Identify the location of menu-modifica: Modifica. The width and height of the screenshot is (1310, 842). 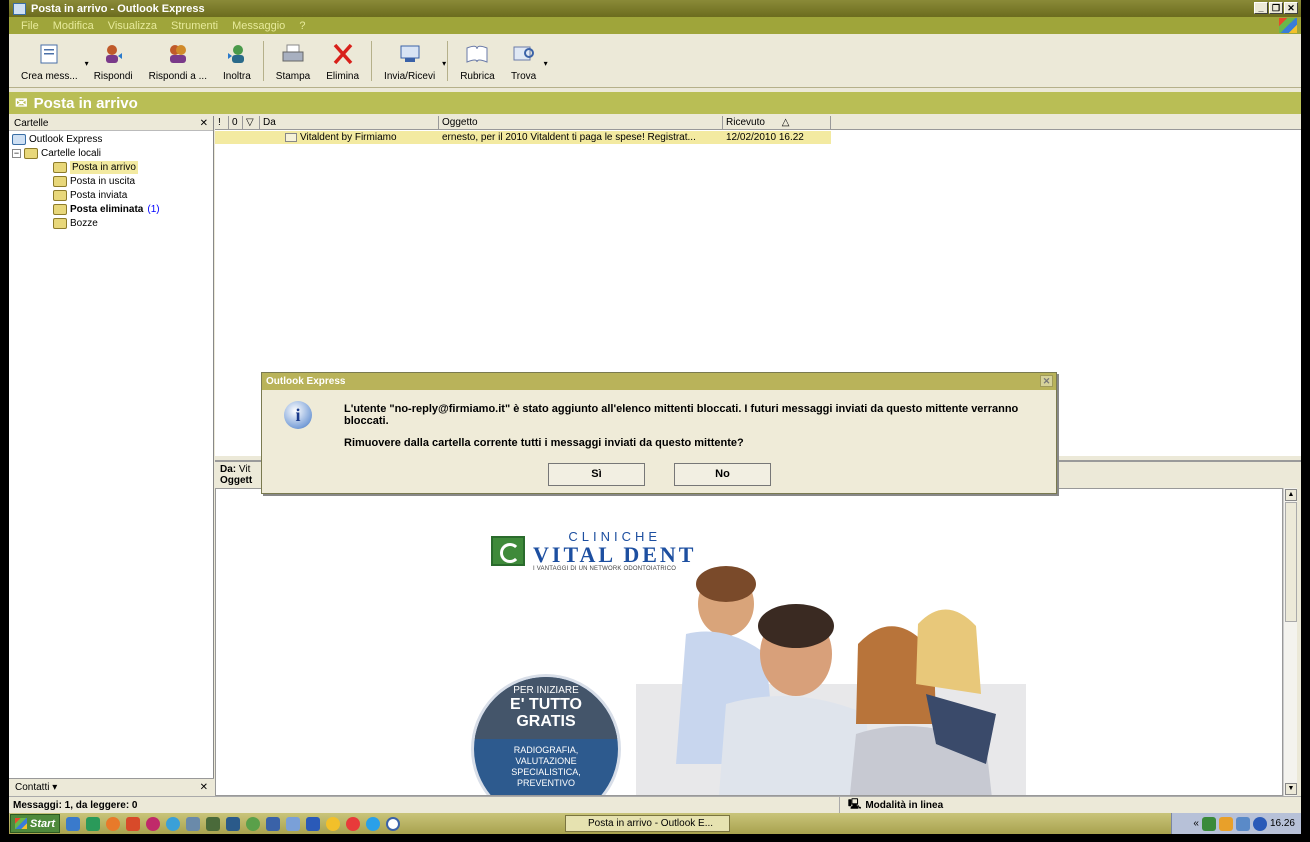
(73, 26).